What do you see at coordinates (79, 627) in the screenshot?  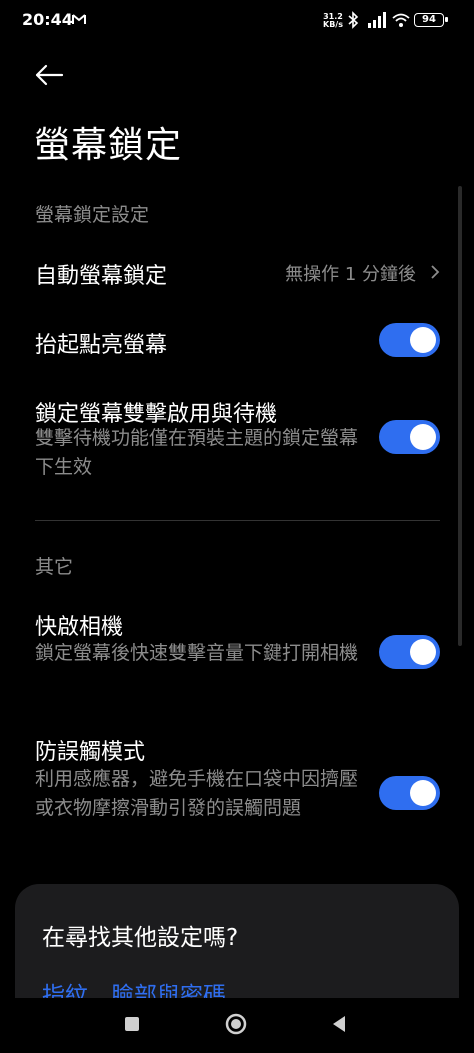 I see `setting-title: 快啟相機` at bounding box center [79, 627].